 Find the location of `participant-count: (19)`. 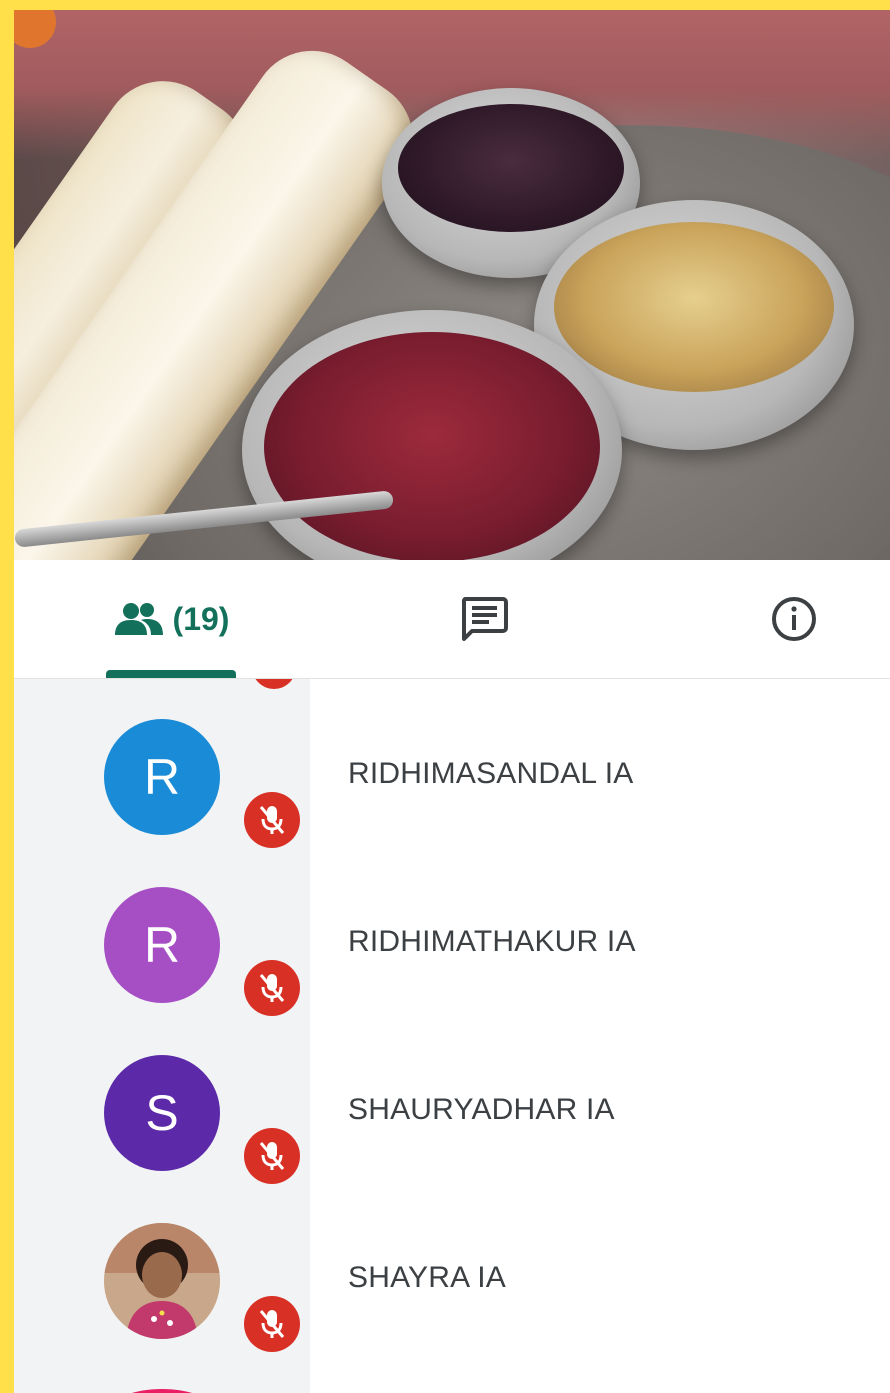

participant-count: (19) is located at coordinates (201, 618).